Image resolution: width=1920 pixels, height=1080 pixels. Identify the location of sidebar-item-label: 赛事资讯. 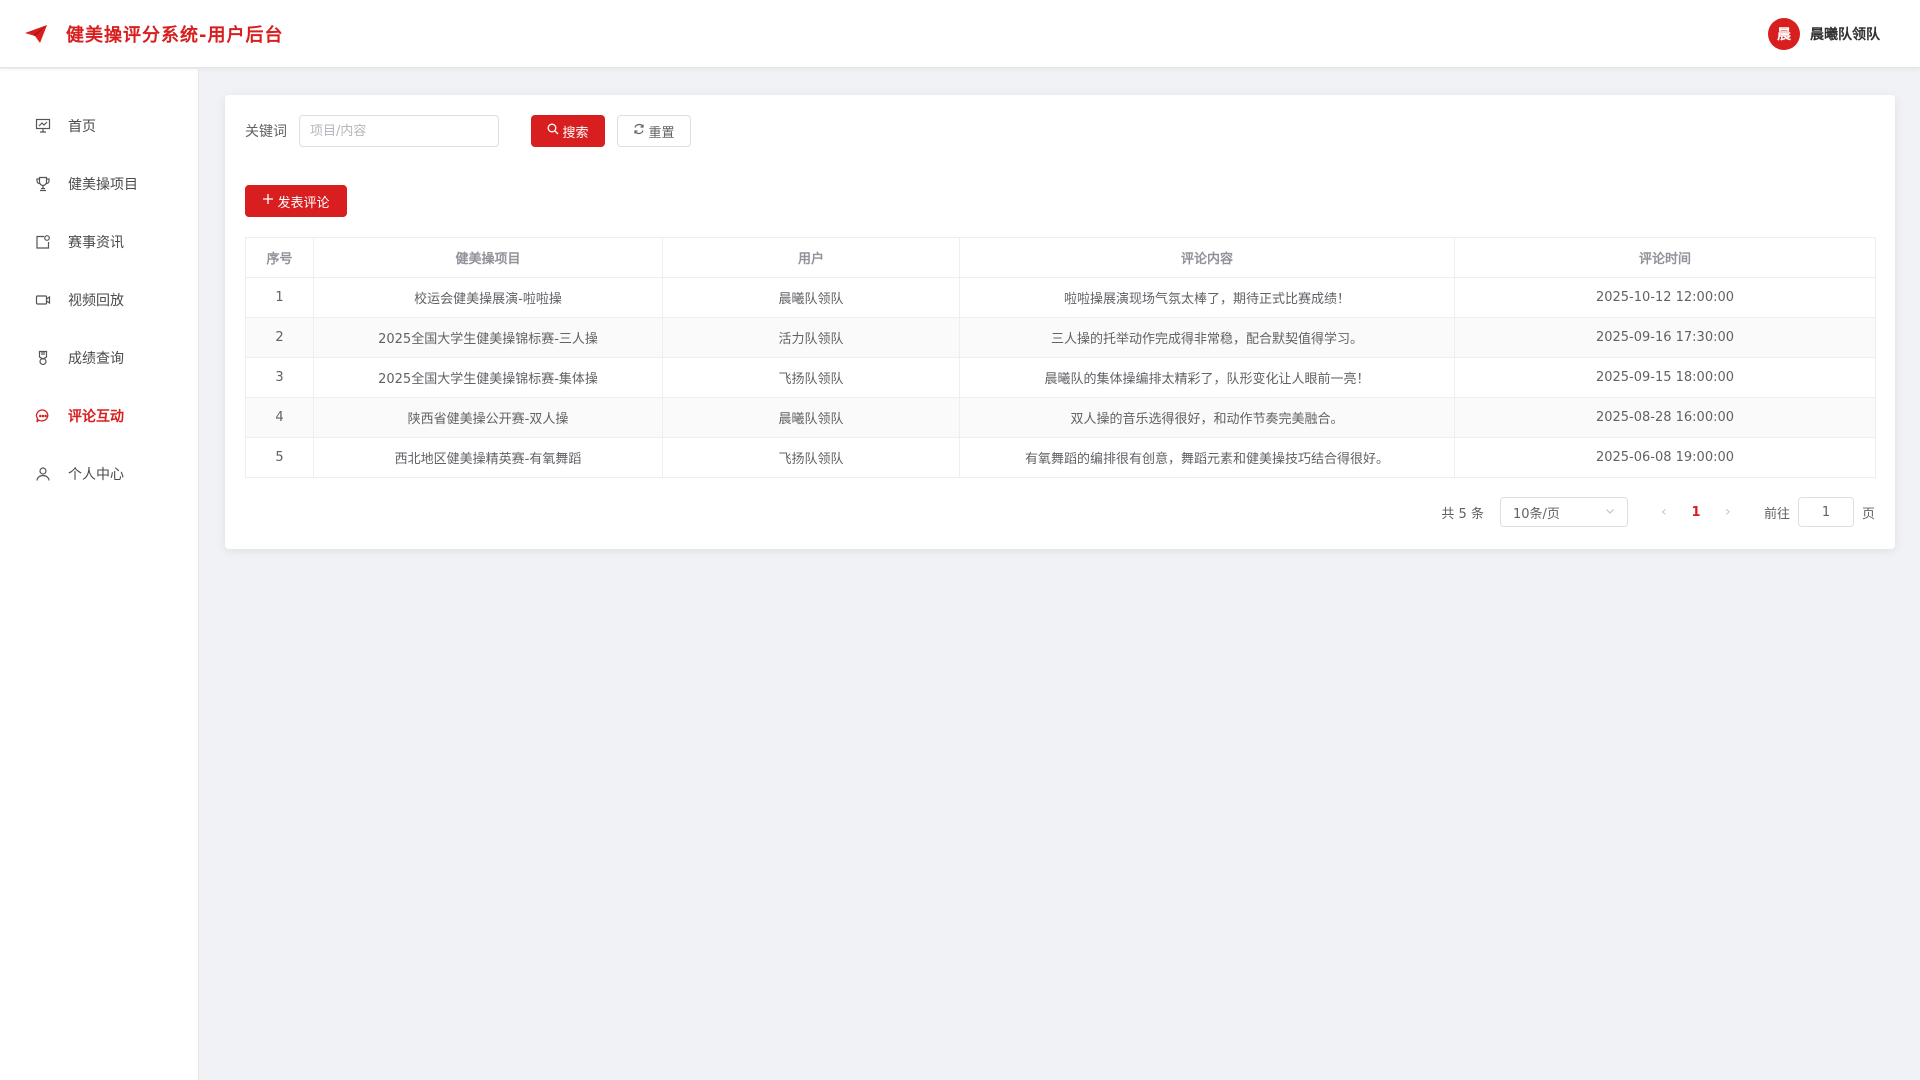
(96, 243).